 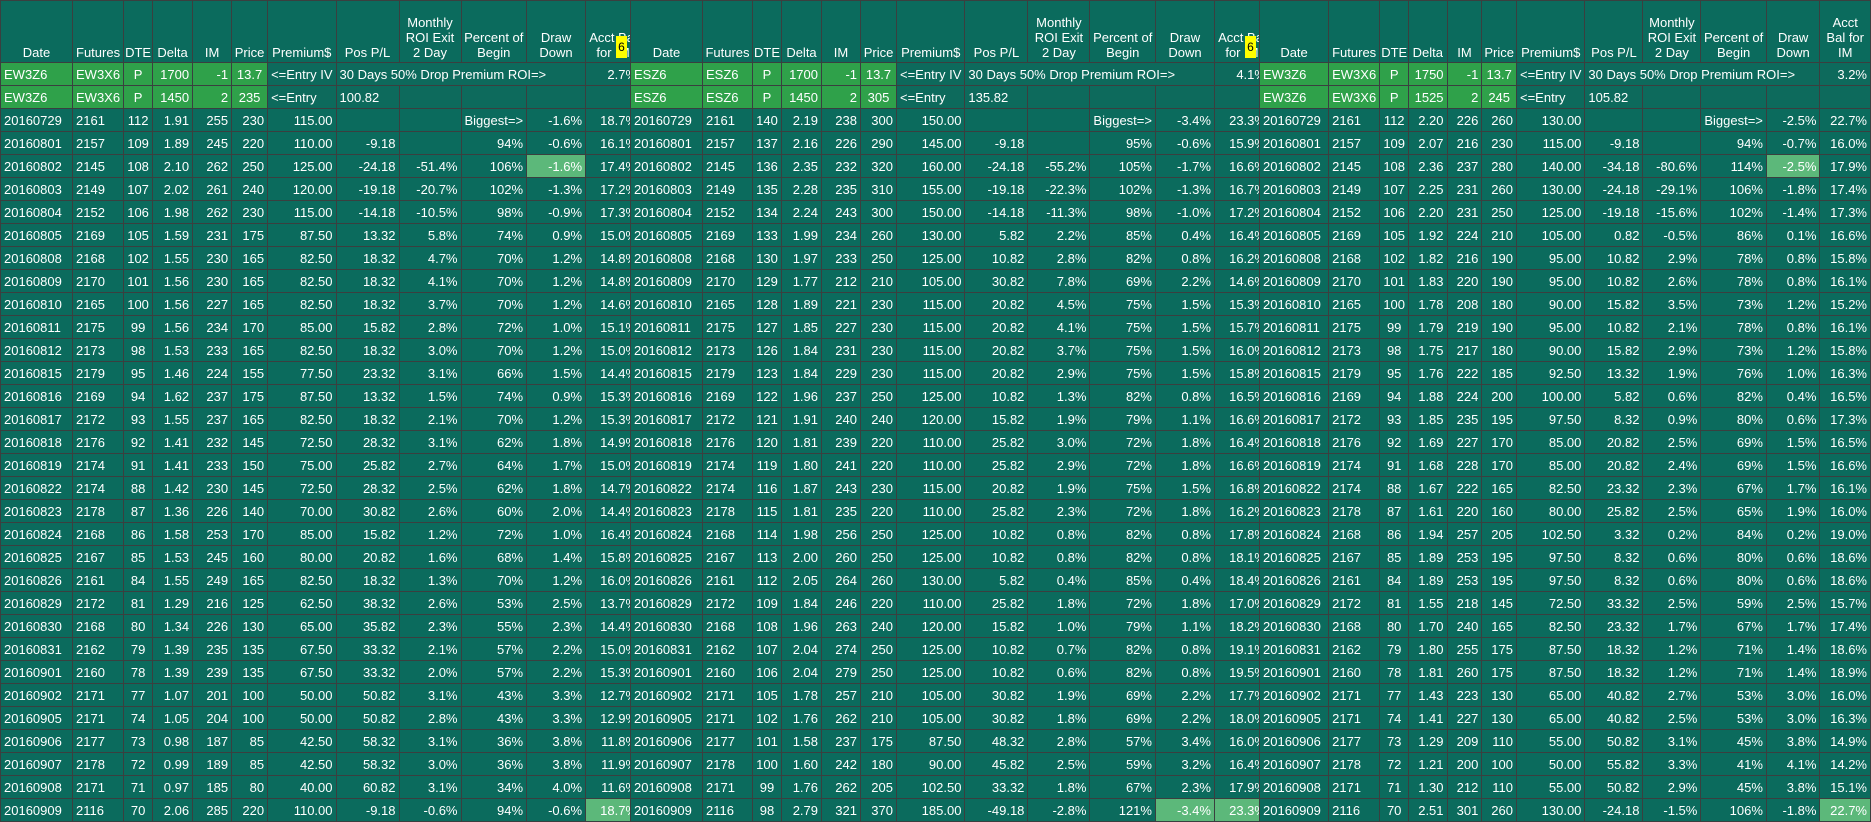 What do you see at coordinates (1354, 281) in the screenshot?
I see `cell-futures: 2170` at bounding box center [1354, 281].